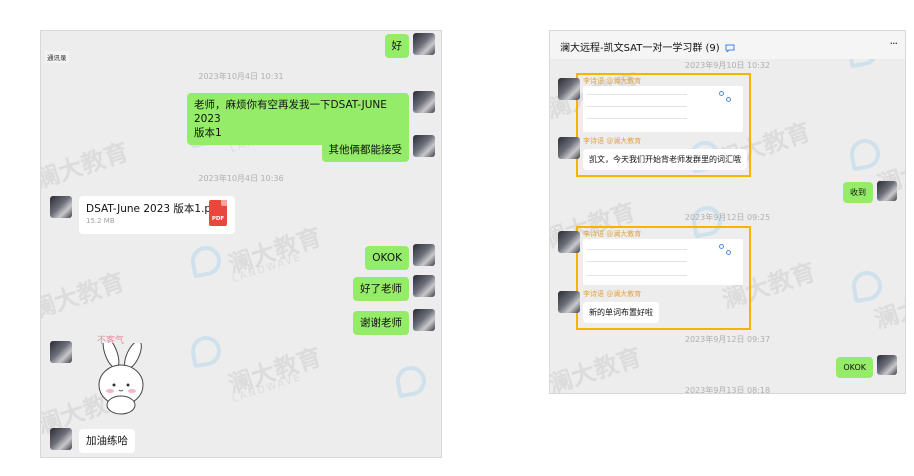  What do you see at coordinates (381, 323) in the screenshot?
I see `message-bubble: 谢谢老师` at bounding box center [381, 323].